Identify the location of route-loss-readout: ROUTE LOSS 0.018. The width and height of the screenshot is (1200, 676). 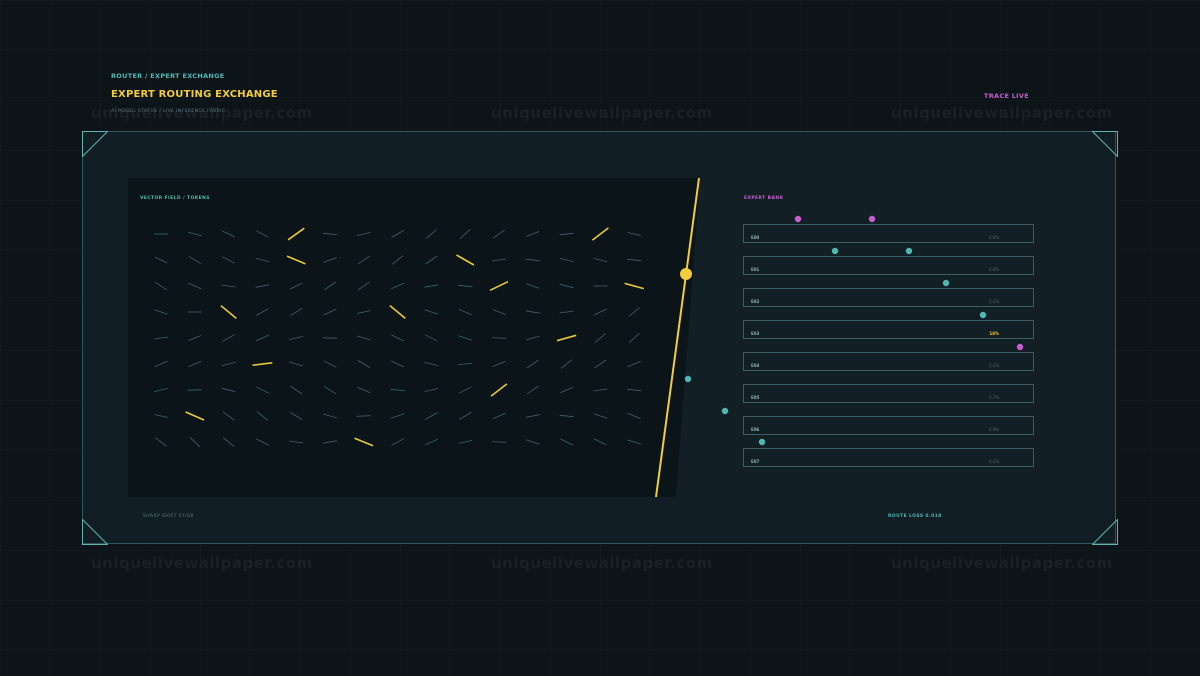
(915, 516).